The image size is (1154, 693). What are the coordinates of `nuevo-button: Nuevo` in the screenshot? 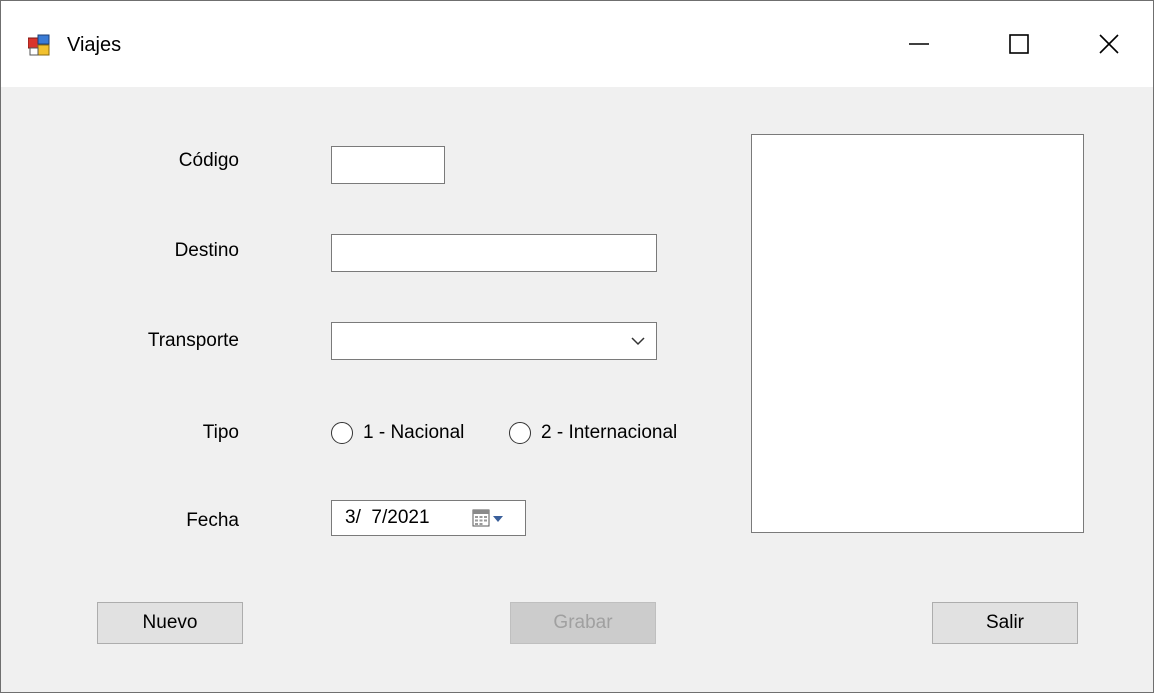 It's located at (170, 623).